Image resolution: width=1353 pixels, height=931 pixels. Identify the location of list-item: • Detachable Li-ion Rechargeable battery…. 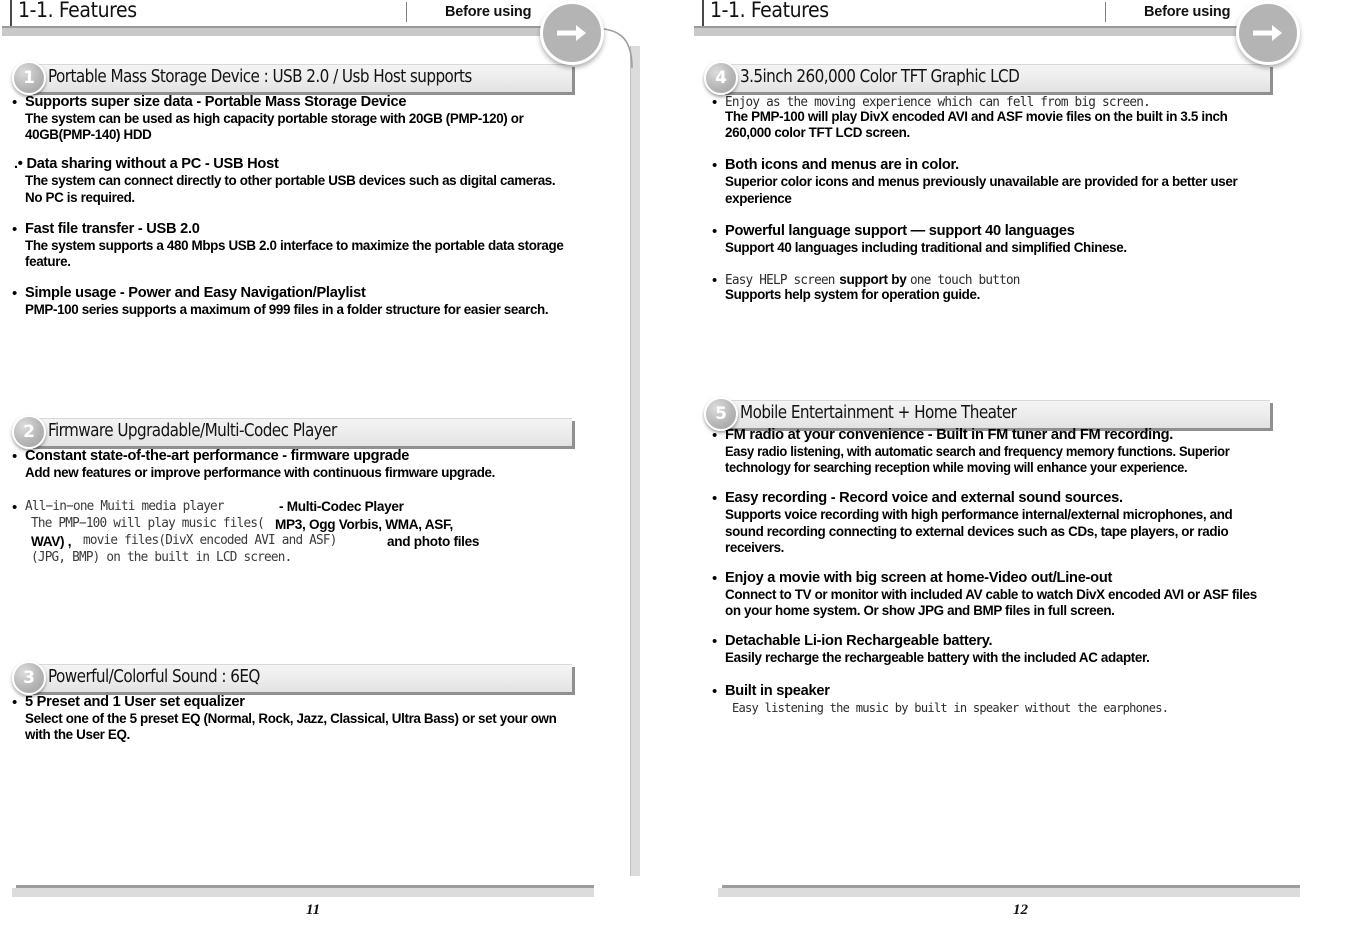
(990, 649).